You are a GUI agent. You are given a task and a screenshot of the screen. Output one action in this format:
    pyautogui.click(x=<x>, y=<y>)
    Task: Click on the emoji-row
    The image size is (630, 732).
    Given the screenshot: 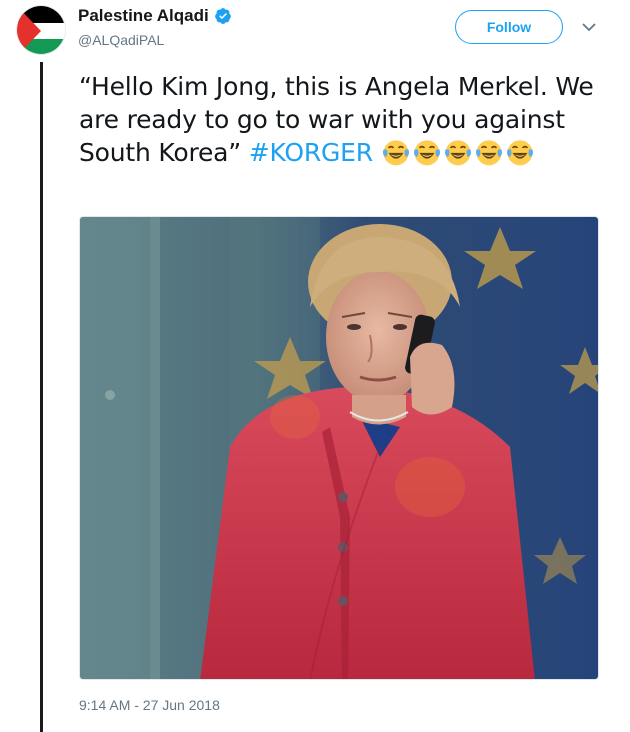 What is the action you would take?
    pyautogui.click(x=458, y=152)
    